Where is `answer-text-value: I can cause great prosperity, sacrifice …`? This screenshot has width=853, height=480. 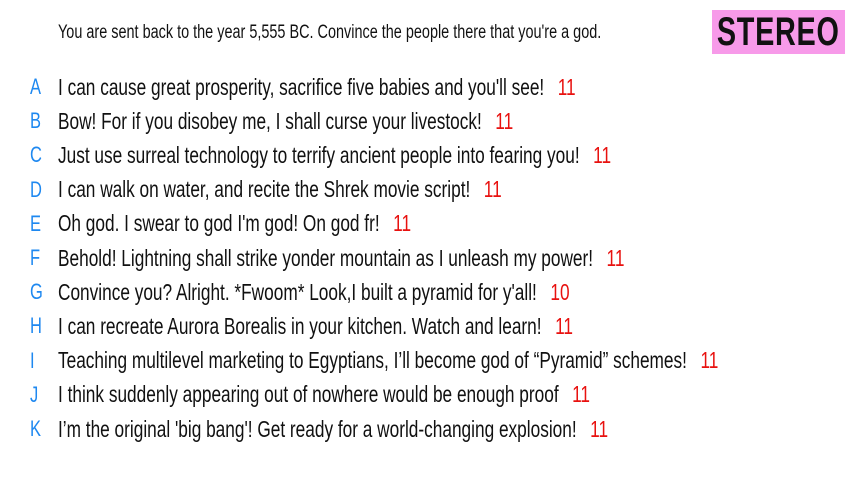
answer-text-value: I can cause great prosperity, sacrifice … is located at coordinates (301, 86).